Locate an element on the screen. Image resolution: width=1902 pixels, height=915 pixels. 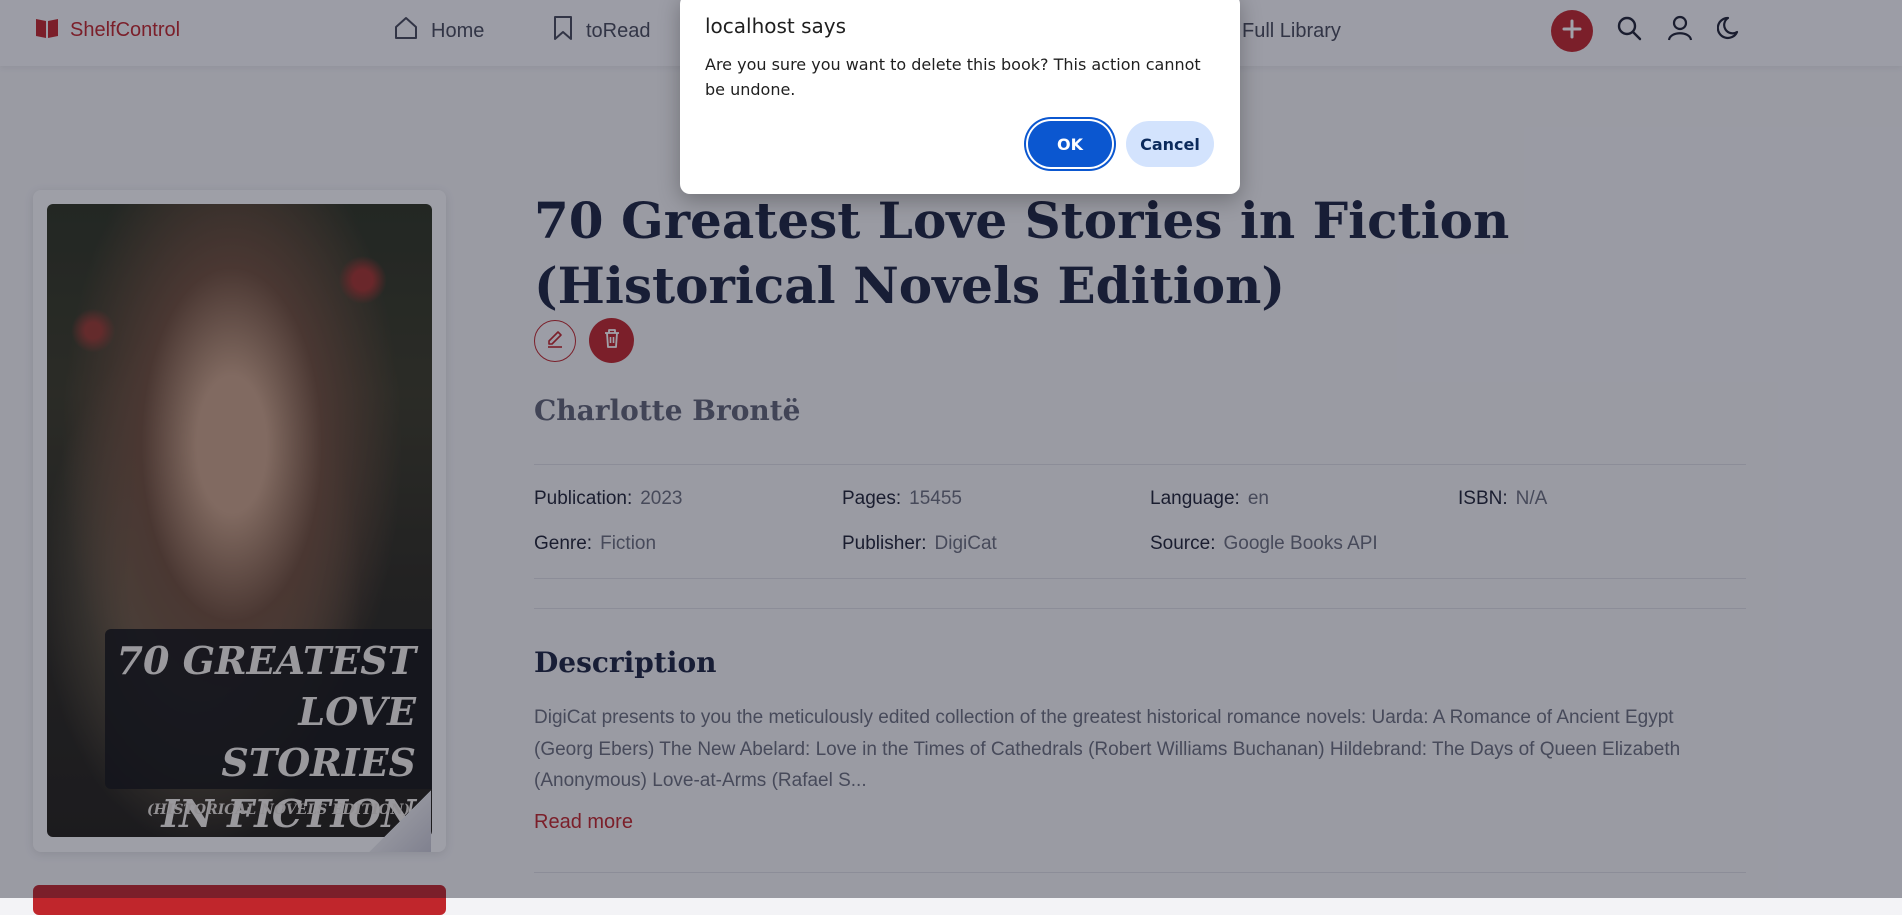
ok-button: OK is located at coordinates (1070, 144).